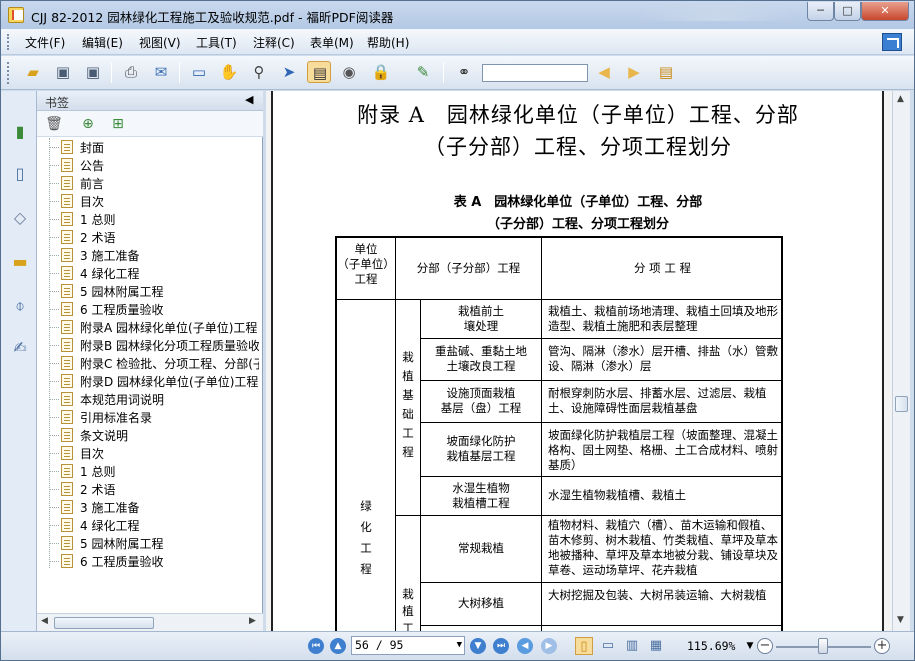  I want to click on menu-file: 文件(F), so click(45, 42).